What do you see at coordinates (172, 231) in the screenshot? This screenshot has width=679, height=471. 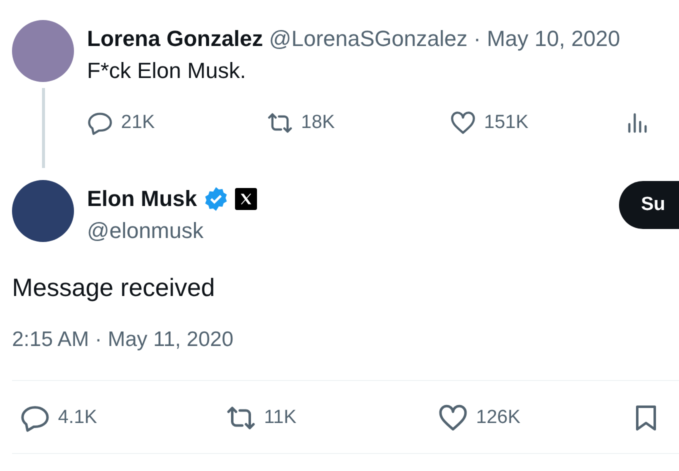 I see `author-handle: @elonmusk` at bounding box center [172, 231].